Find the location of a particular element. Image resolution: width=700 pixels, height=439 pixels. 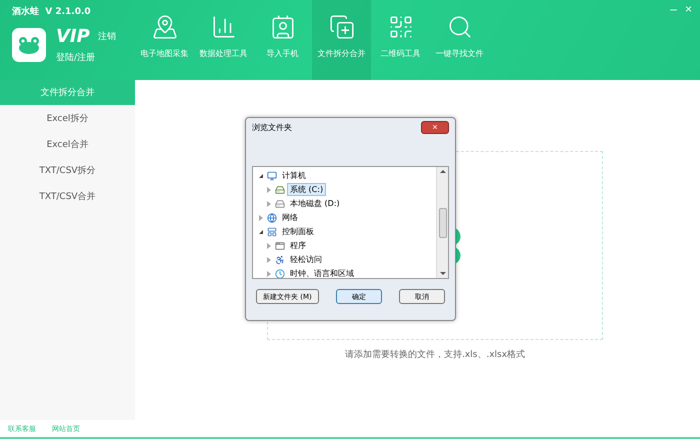

bar-chart-icon is located at coordinates (223, 27).